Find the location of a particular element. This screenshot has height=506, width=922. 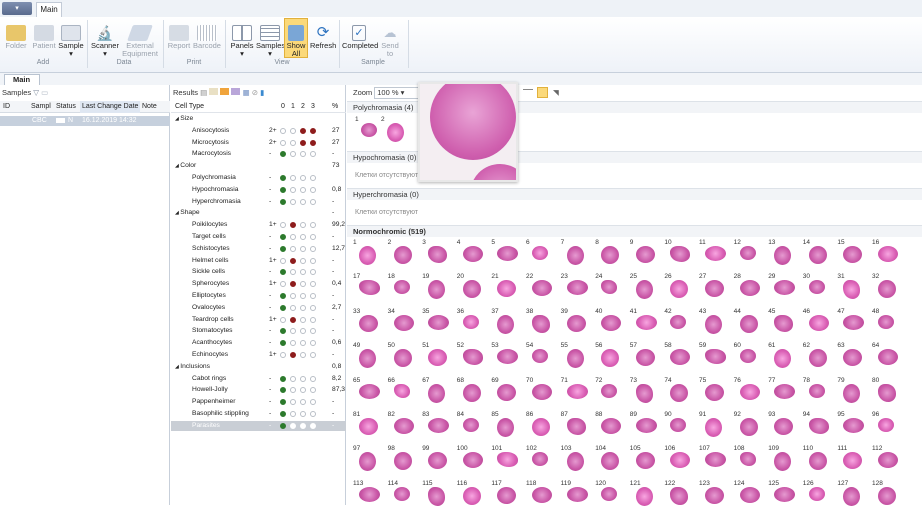

cell-thumbnail: 101 is located at coordinates (505, 458).